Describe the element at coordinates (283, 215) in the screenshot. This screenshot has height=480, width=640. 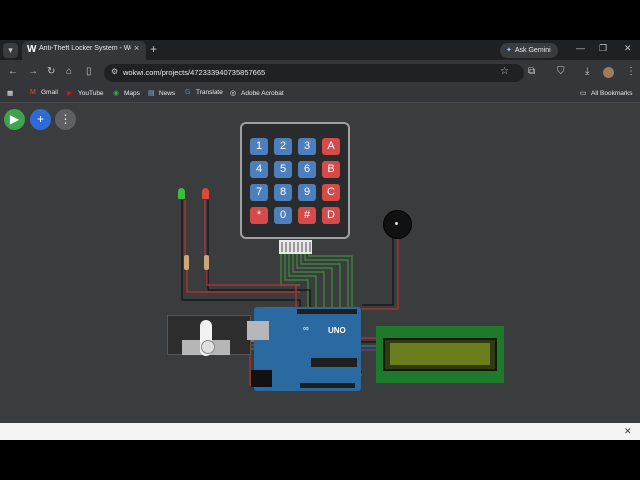
I see `key-0: 0` at that location.